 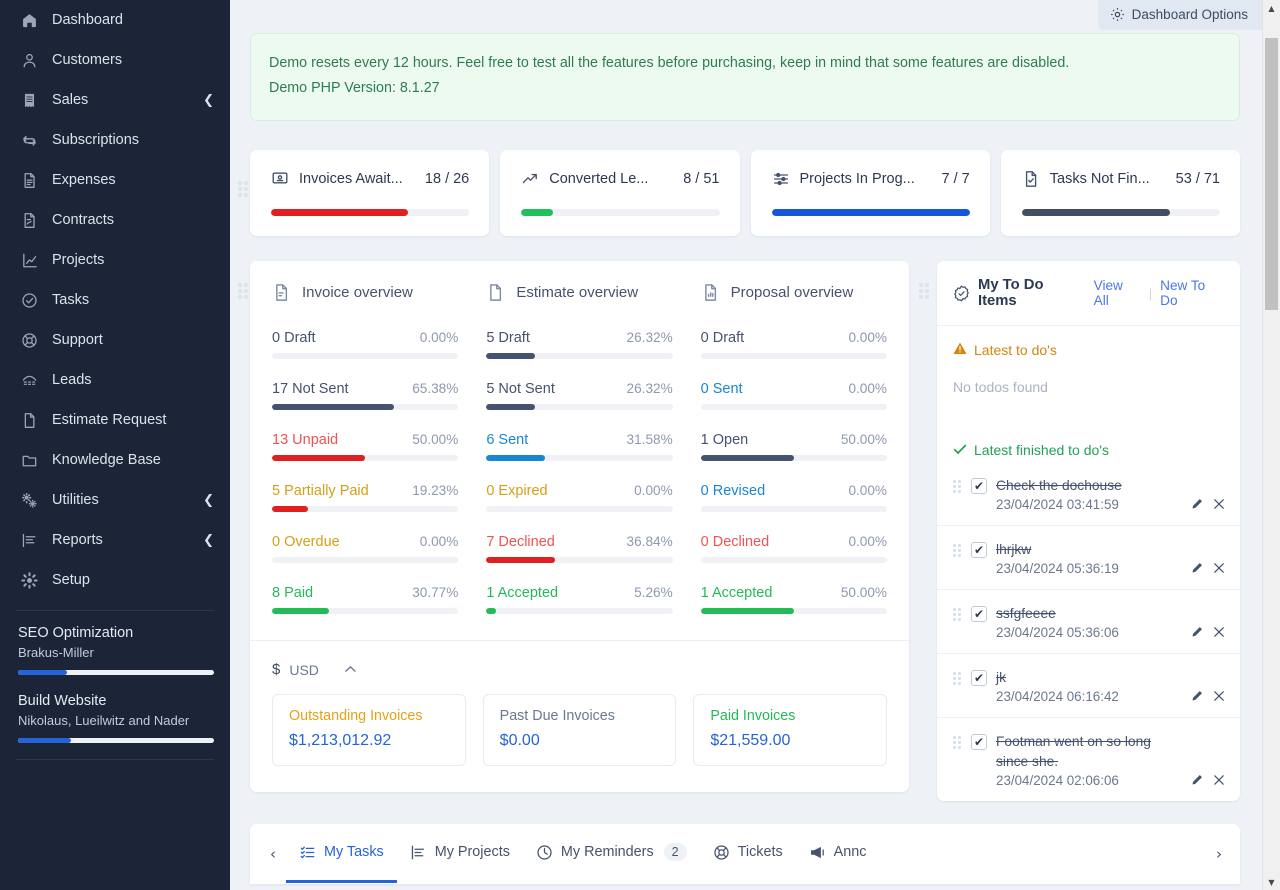 I want to click on overview-row-percent: 36.84%, so click(x=649, y=541).